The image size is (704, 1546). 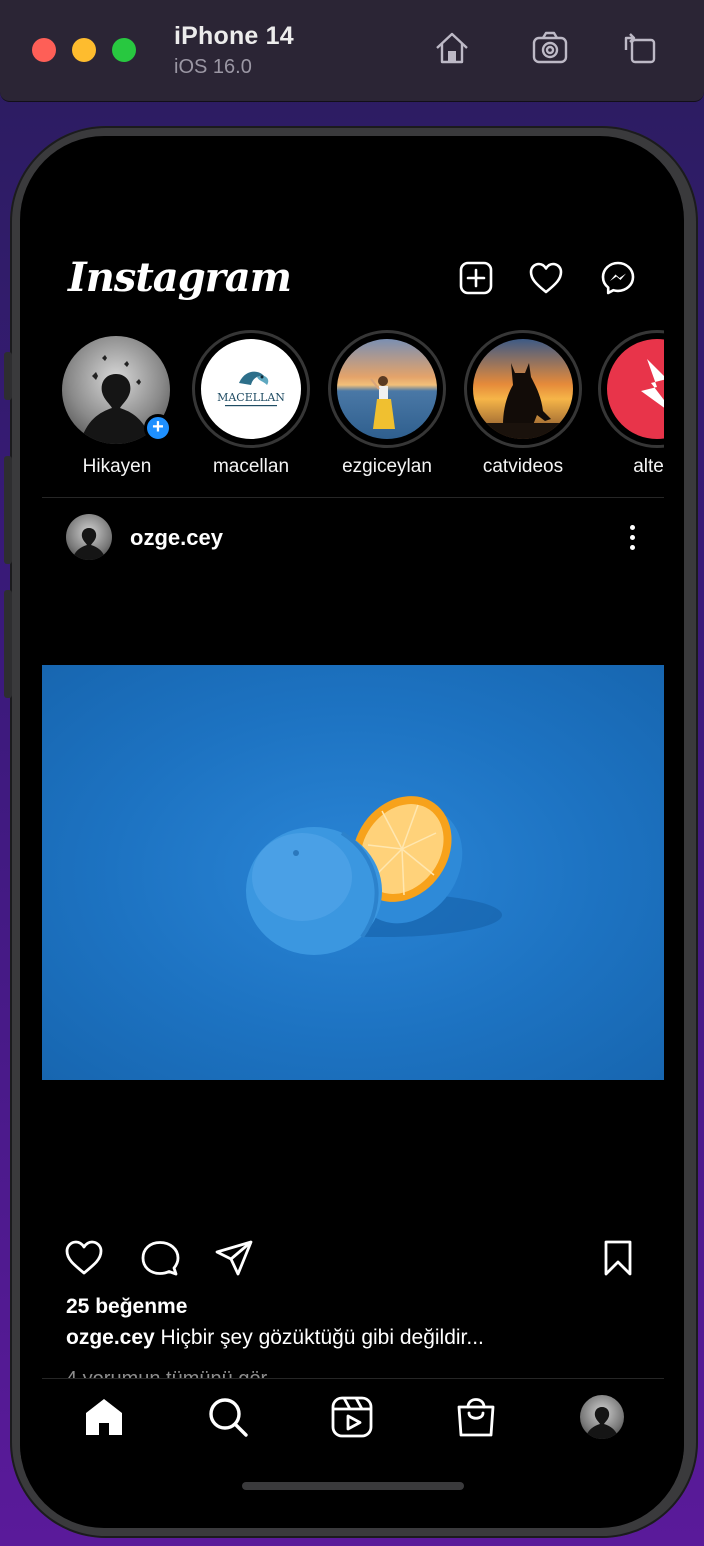 I want to click on comment-icon, so click(x=160, y=1258).